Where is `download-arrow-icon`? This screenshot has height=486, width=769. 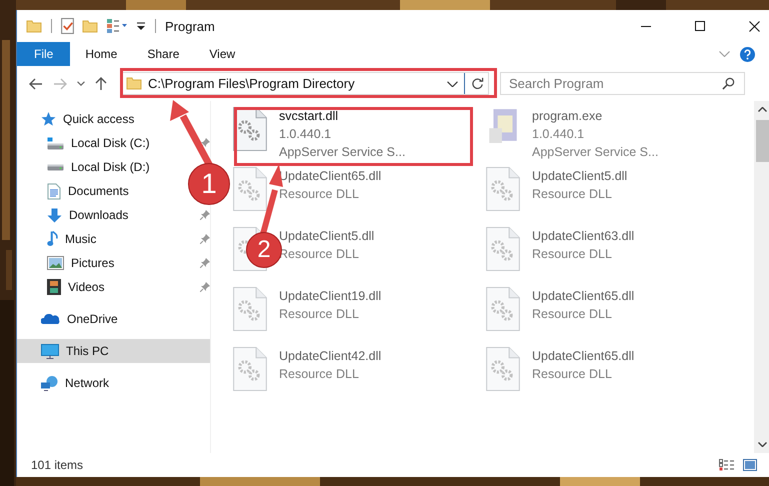 download-arrow-icon is located at coordinates (54, 215).